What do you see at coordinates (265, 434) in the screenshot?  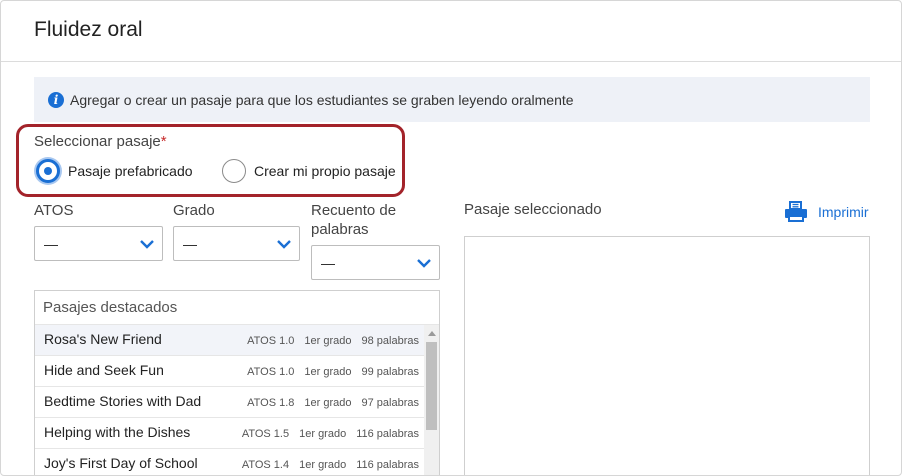 I see `passage-atos: ATOS 1.5` at bounding box center [265, 434].